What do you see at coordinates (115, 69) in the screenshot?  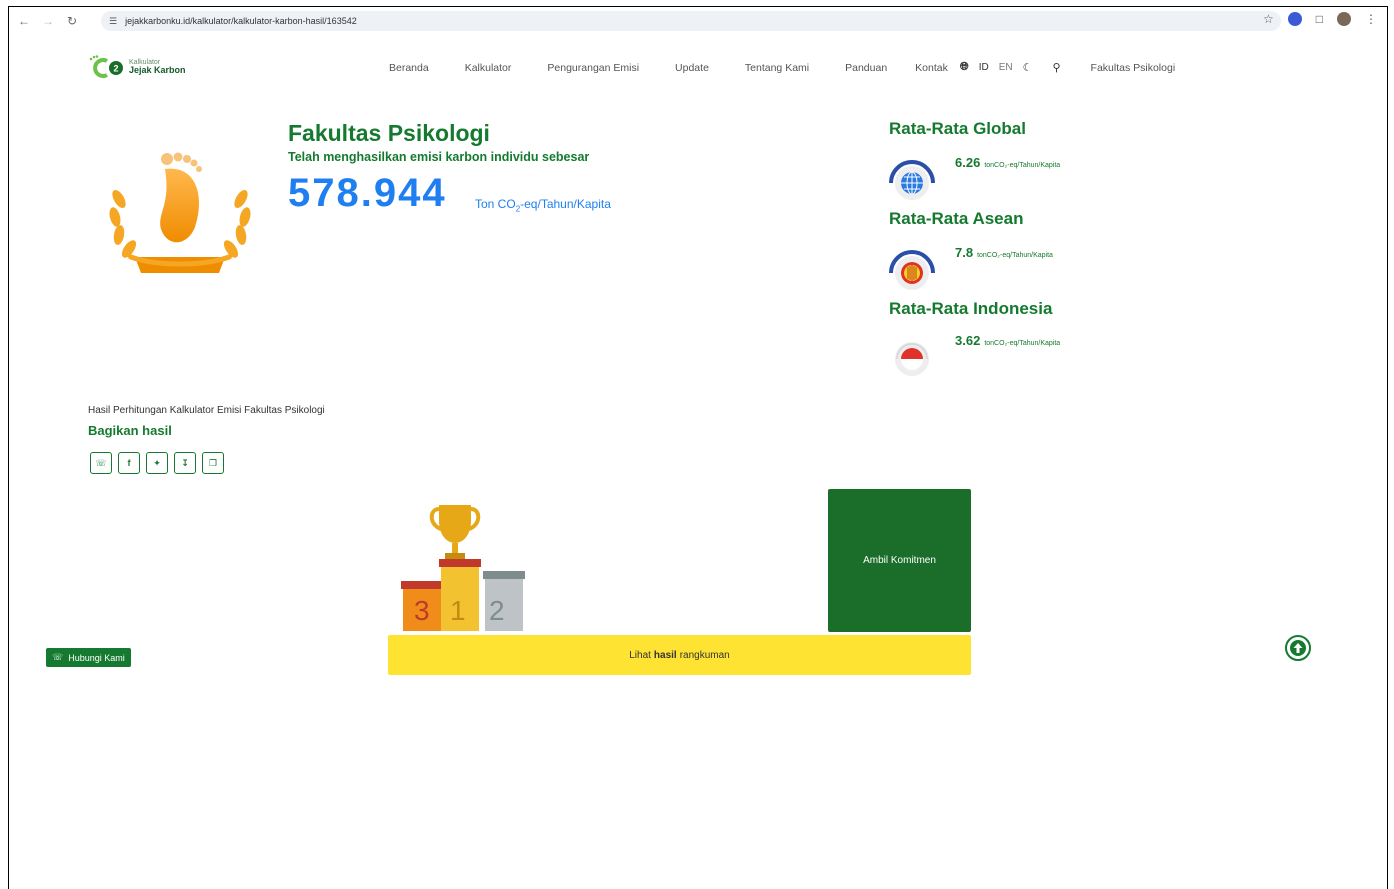 I see `svg-text: 2` at bounding box center [115, 69].